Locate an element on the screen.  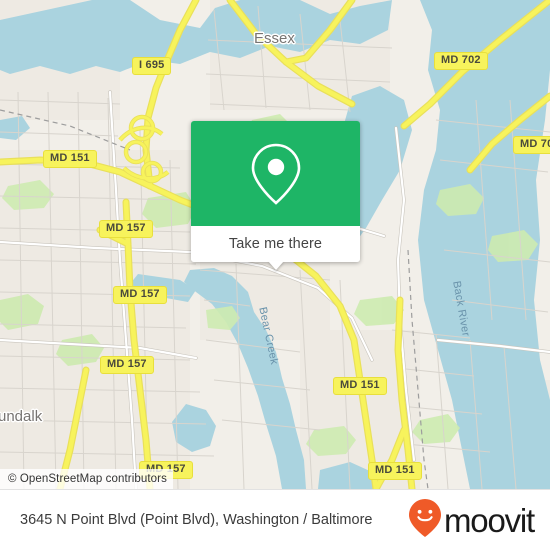
highway-shield-md-157-lower: MD 157 is located at coordinates (127, 365).